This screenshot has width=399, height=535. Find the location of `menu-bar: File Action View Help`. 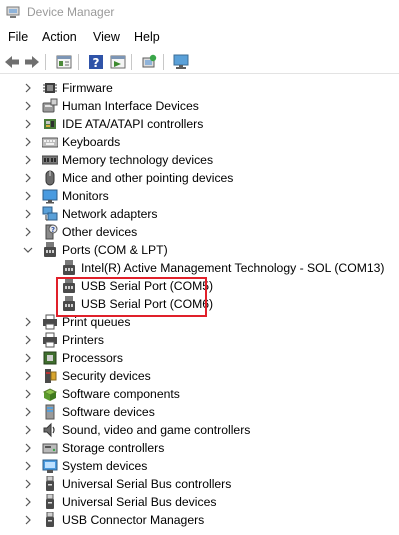

menu-bar: File Action View Help is located at coordinates (199, 38).